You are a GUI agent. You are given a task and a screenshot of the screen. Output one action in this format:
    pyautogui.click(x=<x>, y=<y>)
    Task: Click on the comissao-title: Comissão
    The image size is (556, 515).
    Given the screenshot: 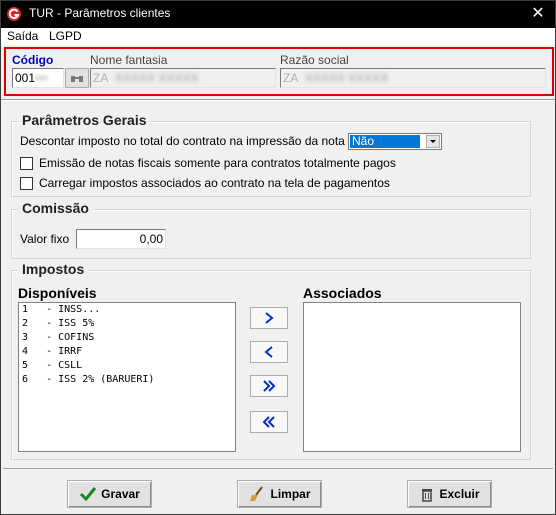 What is the action you would take?
    pyautogui.click(x=55, y=208)
    